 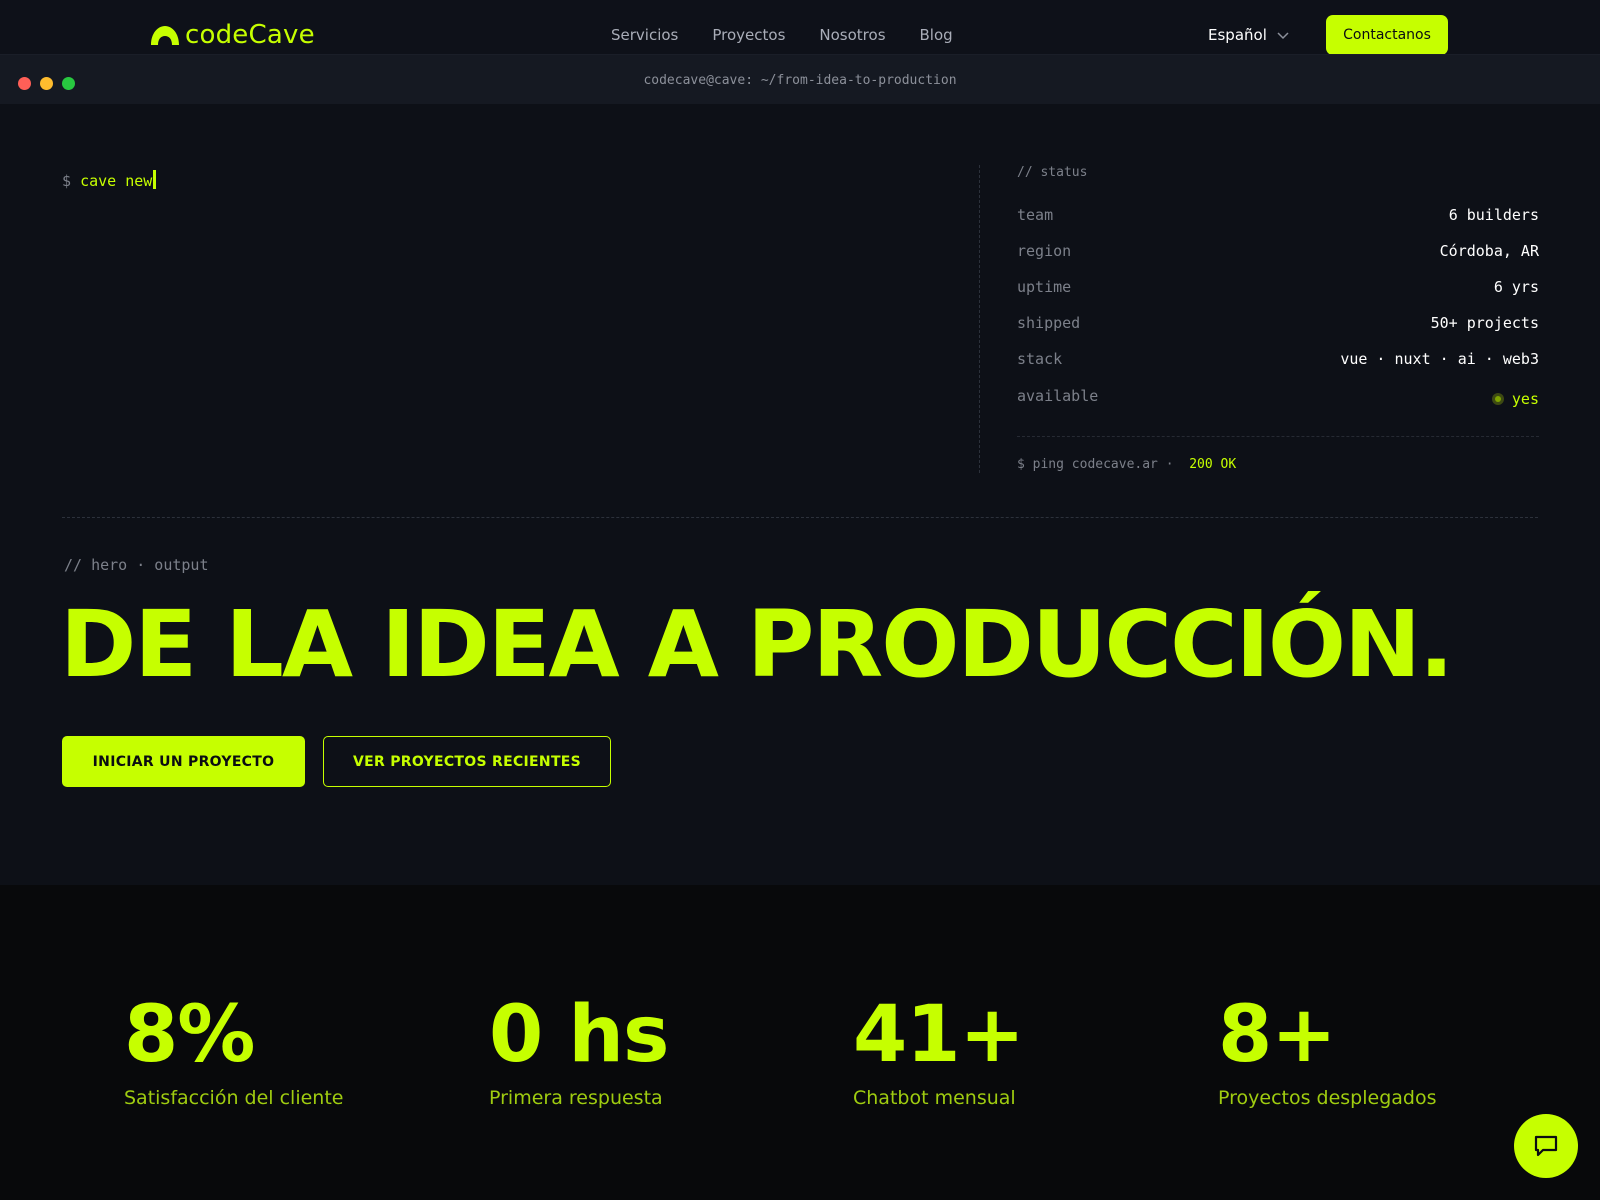 I want to click on status-value: Córdoba, AR, so click(x=1489, y=251).